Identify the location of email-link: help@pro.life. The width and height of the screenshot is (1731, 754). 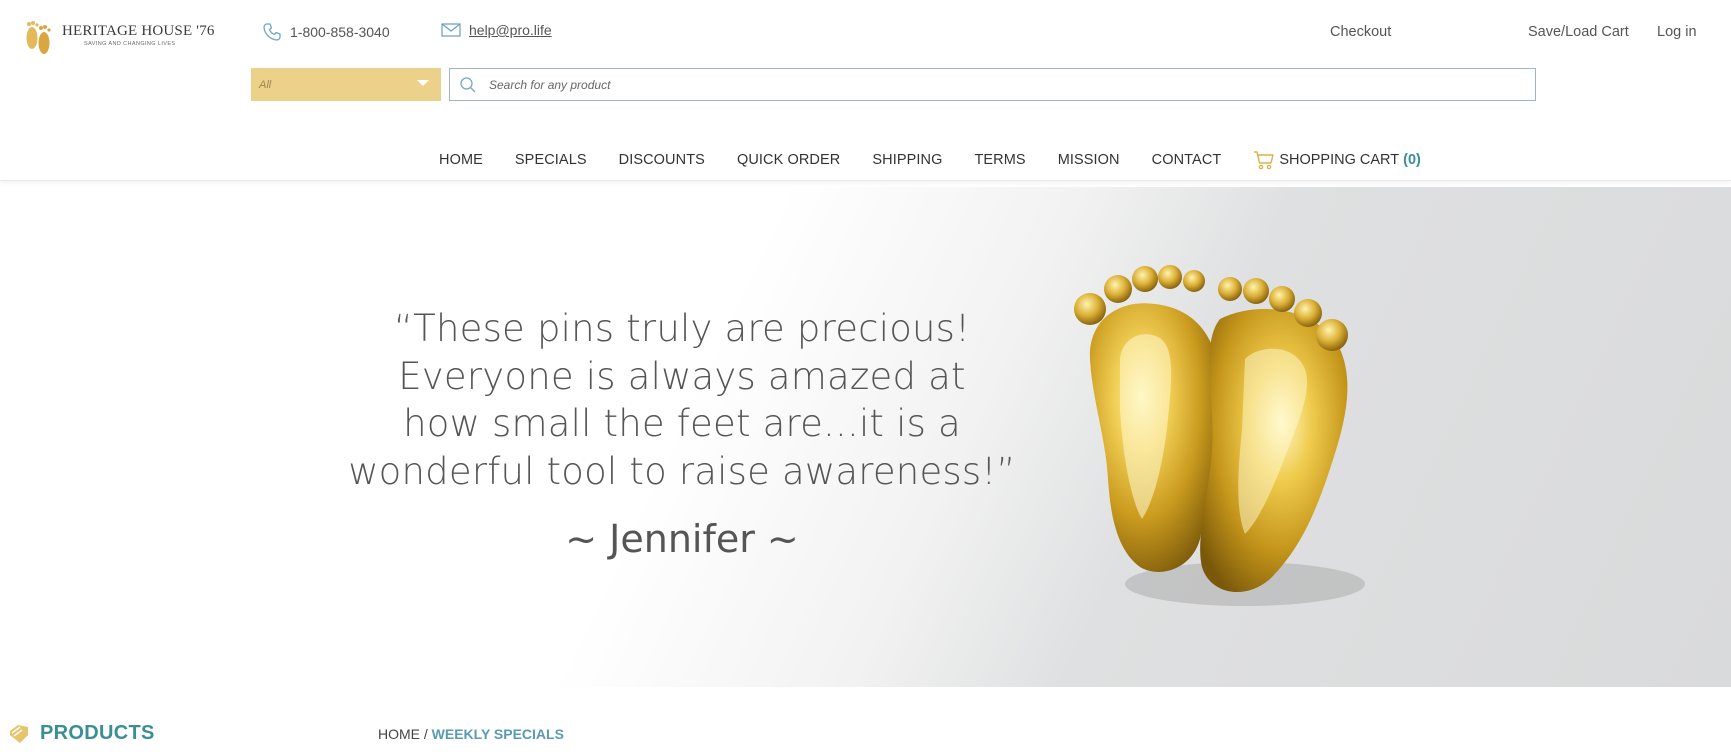
(510, 30).